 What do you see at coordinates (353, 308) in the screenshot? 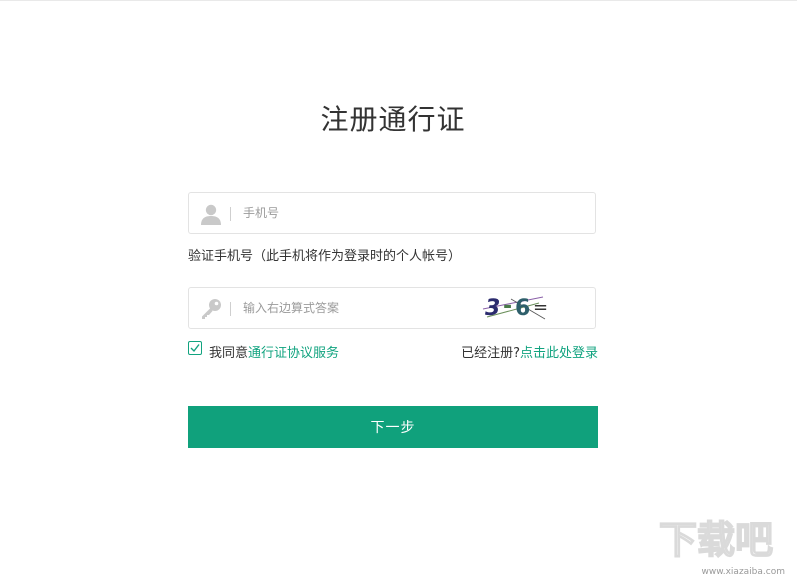
I see `captcha-input` at bounding box center [353, 308].